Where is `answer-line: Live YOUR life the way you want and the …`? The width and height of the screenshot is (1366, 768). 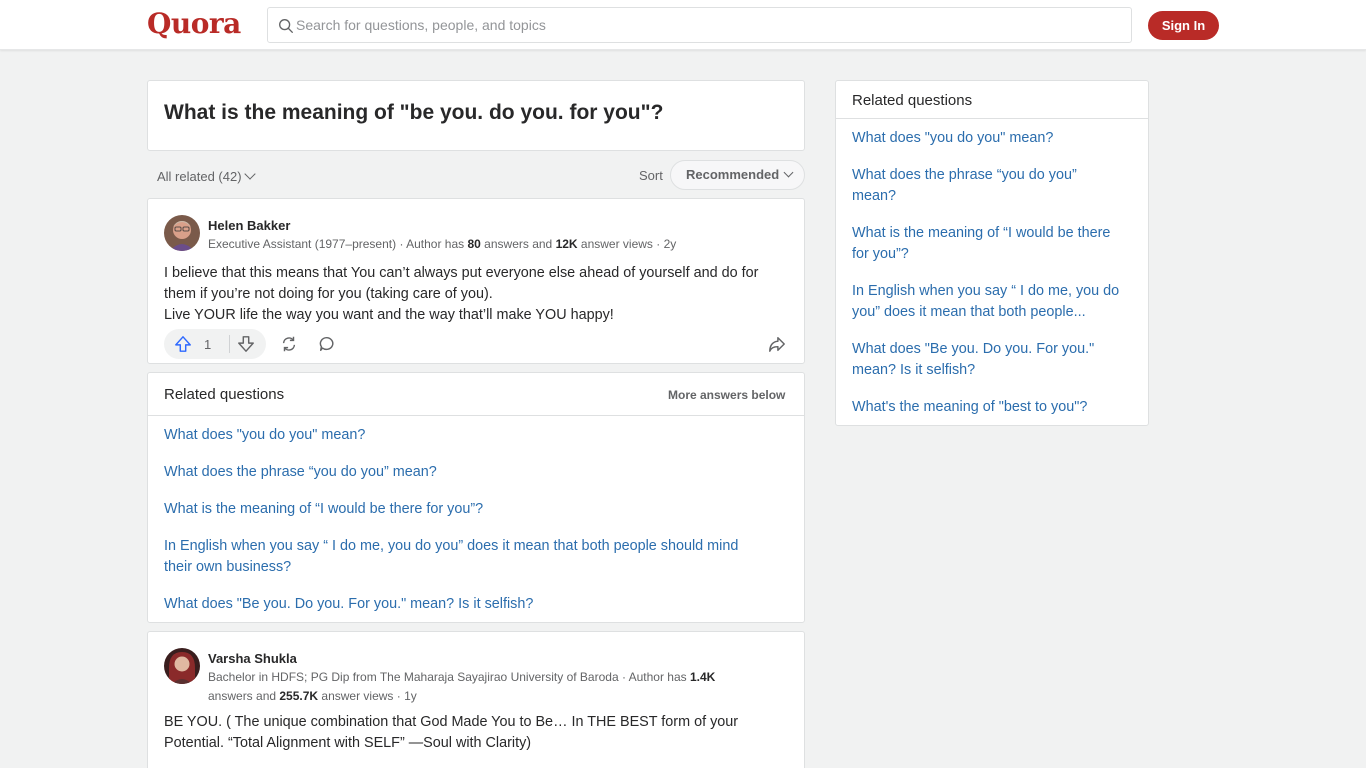 answer-line: Live YOUR life the way you want and the … is located at coordinates (389, 315).